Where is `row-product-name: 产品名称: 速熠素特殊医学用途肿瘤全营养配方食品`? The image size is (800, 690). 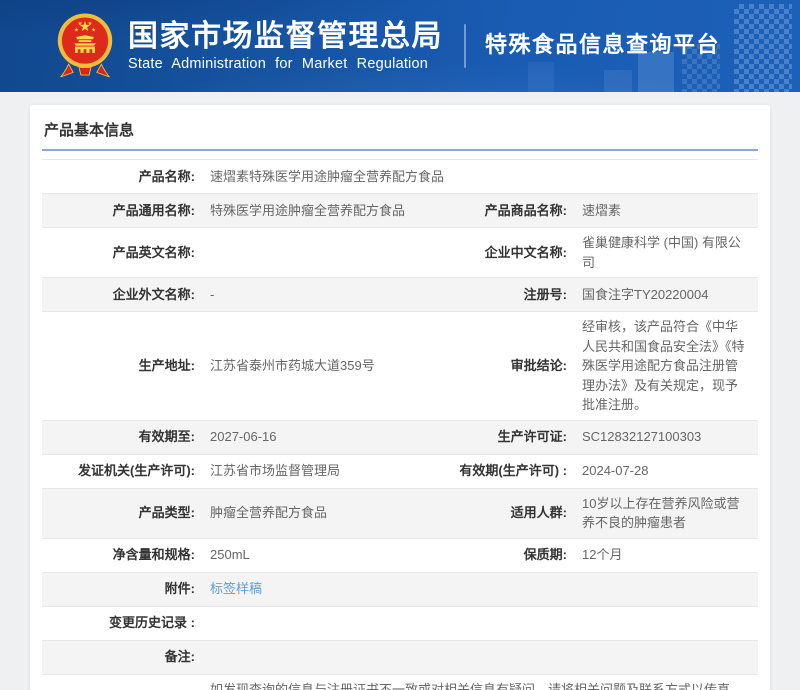 row-product-name: 产品名称: 速熠素特殊医学用途肿瘤全营养配方食品 is located at coordinates (400, 177).